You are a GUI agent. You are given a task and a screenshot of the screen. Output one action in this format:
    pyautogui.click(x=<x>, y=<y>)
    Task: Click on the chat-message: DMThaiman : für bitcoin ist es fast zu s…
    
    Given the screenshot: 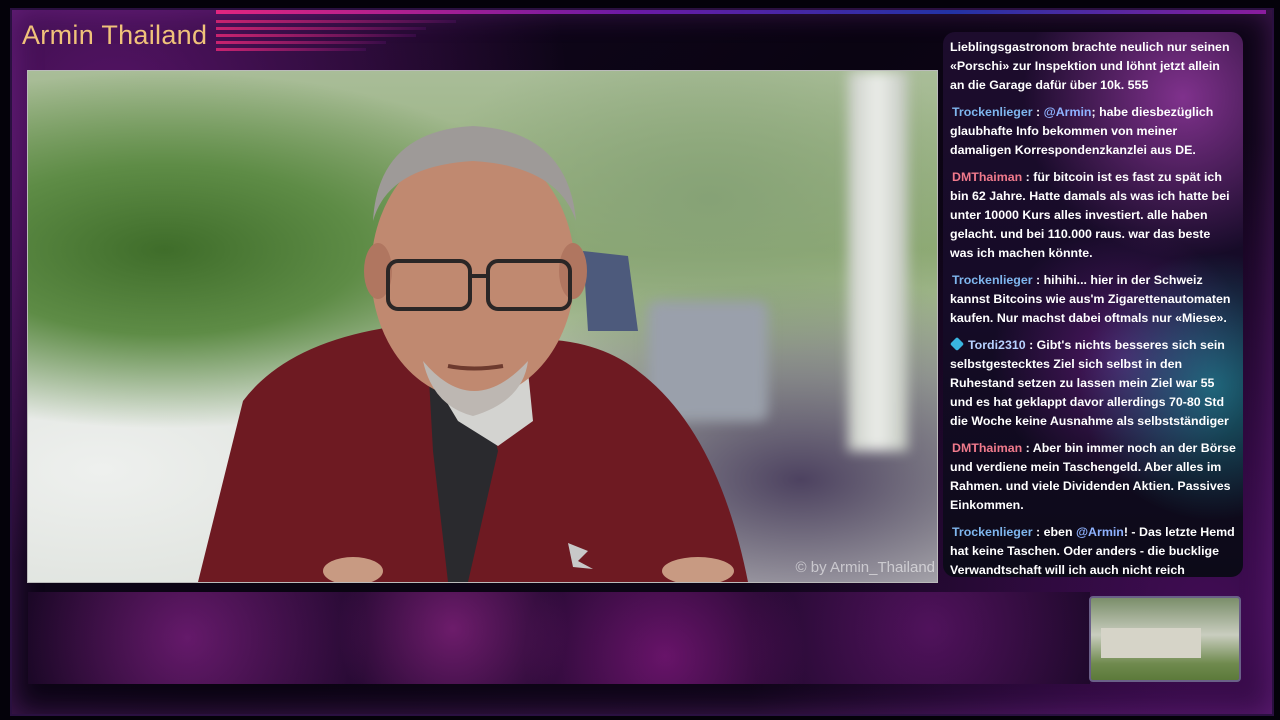 What is the action you would take?
    pyautogui.click(x=1093, y=217)
    